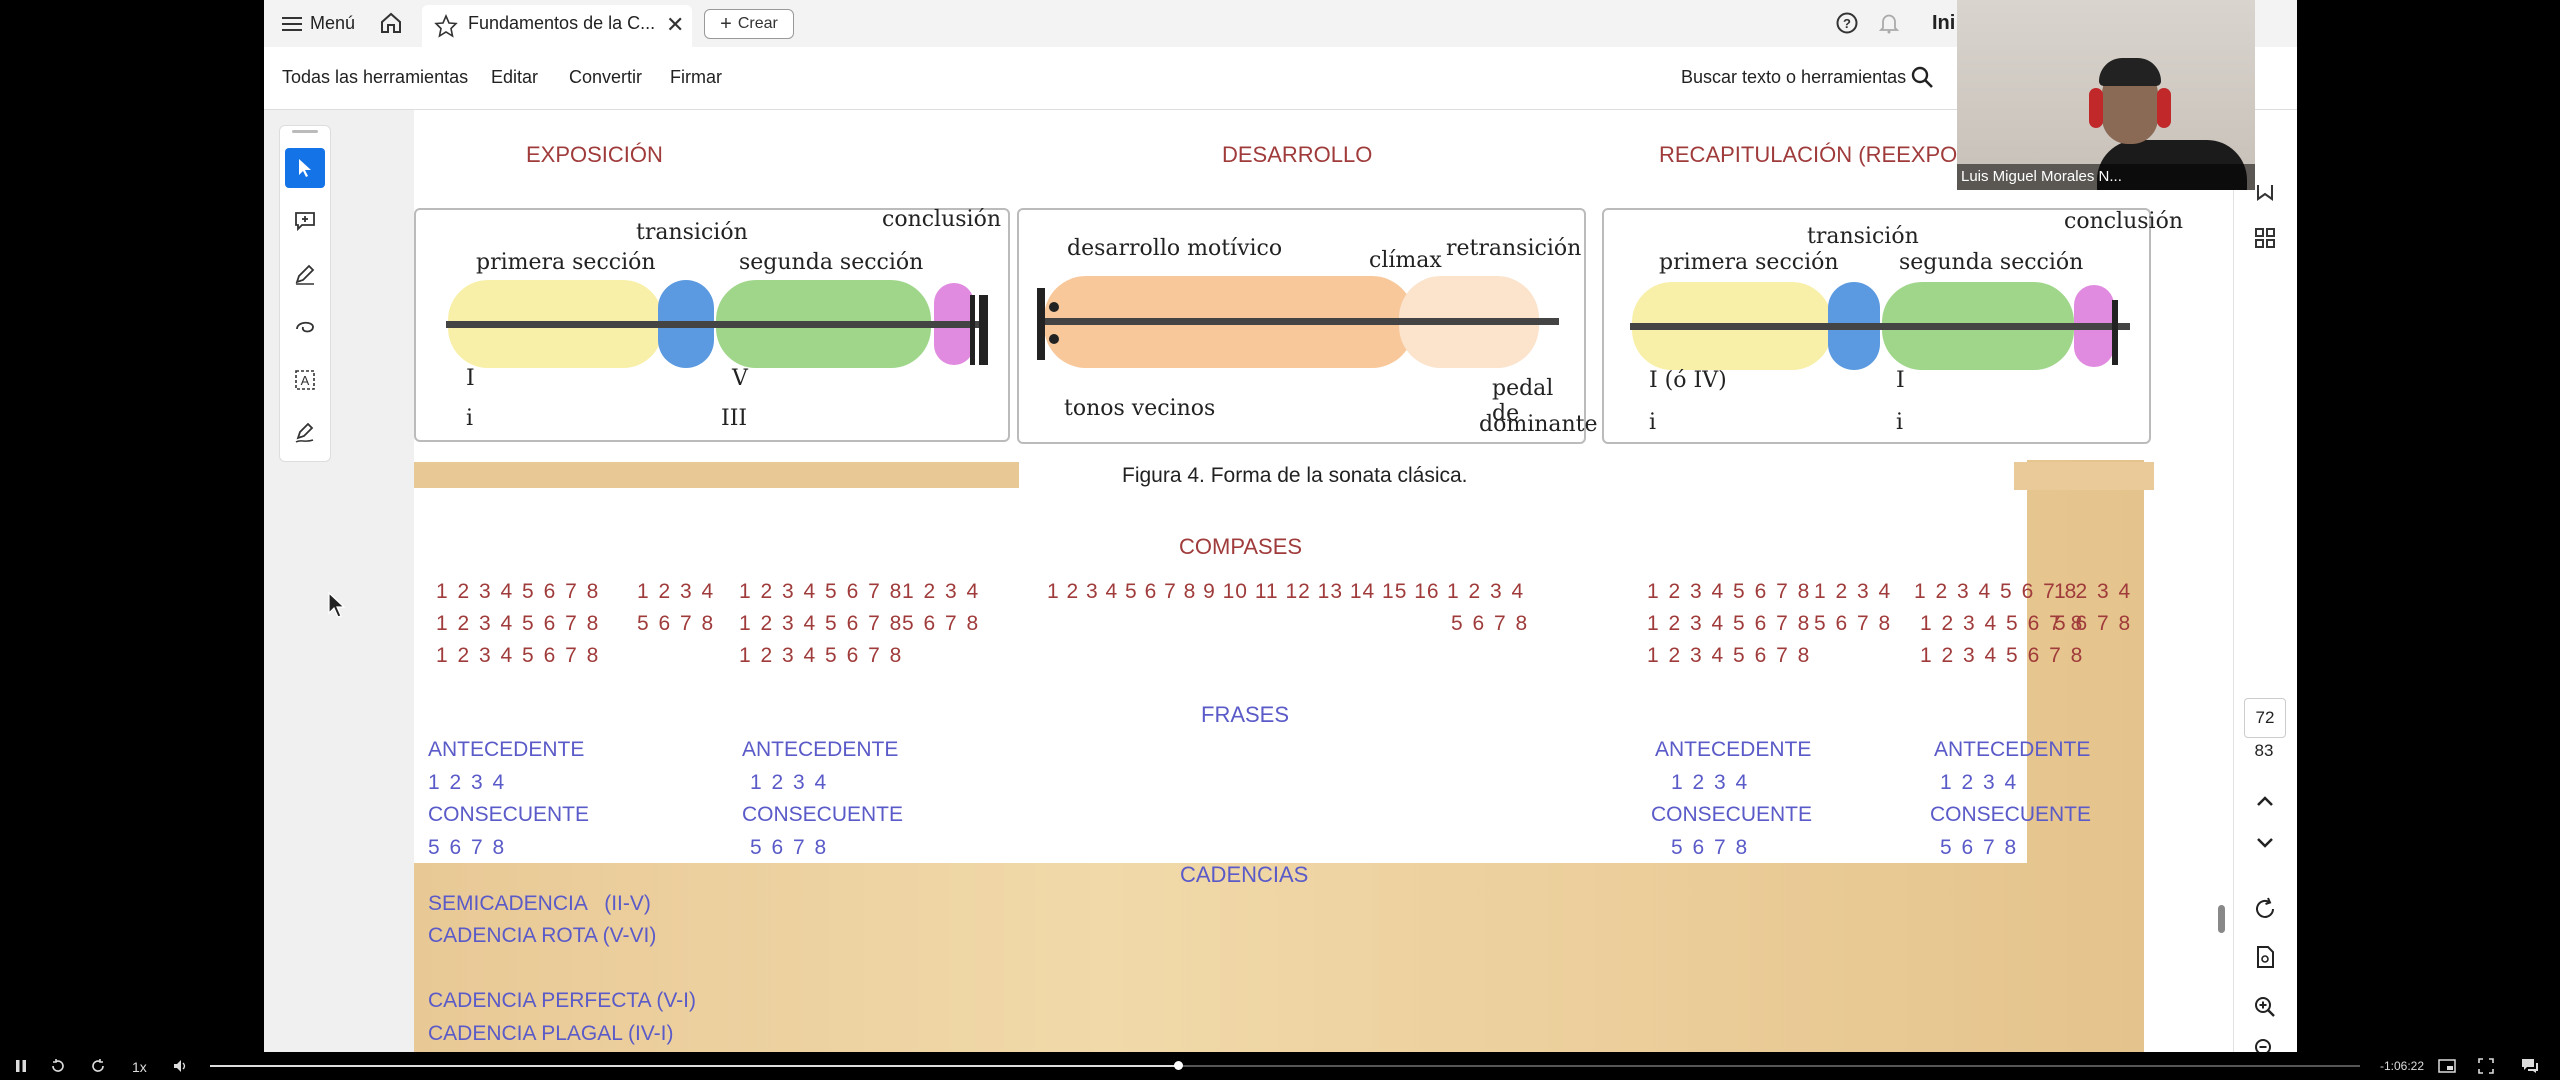  What do you see at coordinates (2265, 718) in the screenshot?
I see `page-number-input: 72` at bounding box center [2265, 718].